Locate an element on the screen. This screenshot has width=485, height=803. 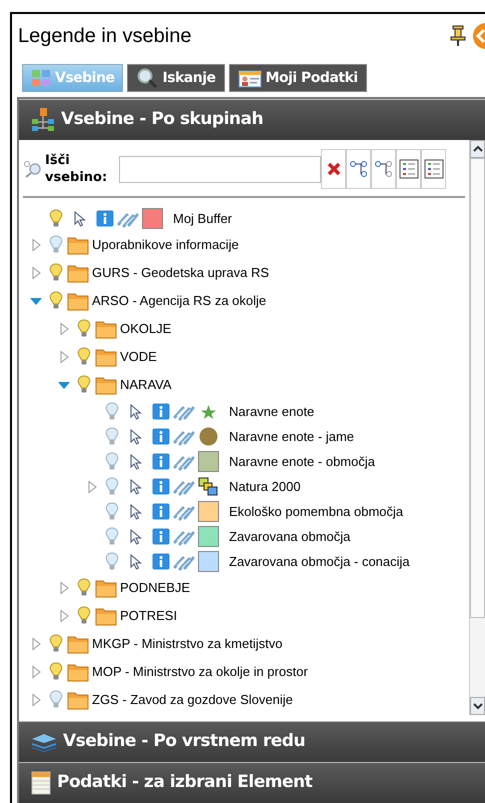
layer-label: Natura 2000 is located at coordinates (265, 486).